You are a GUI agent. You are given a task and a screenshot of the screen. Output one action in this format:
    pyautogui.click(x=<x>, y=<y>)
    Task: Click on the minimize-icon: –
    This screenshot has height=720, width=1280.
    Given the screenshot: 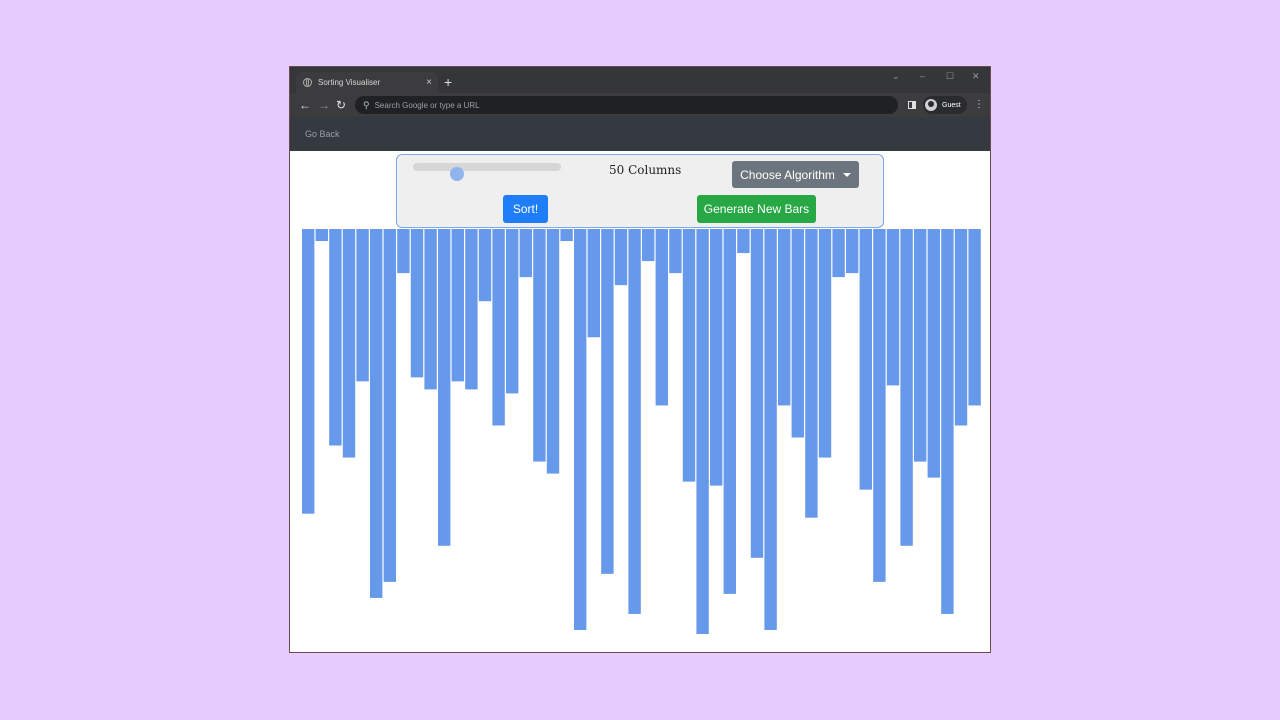 What is the action you would take?
    pyautogui.click(x=922, y=76)
    